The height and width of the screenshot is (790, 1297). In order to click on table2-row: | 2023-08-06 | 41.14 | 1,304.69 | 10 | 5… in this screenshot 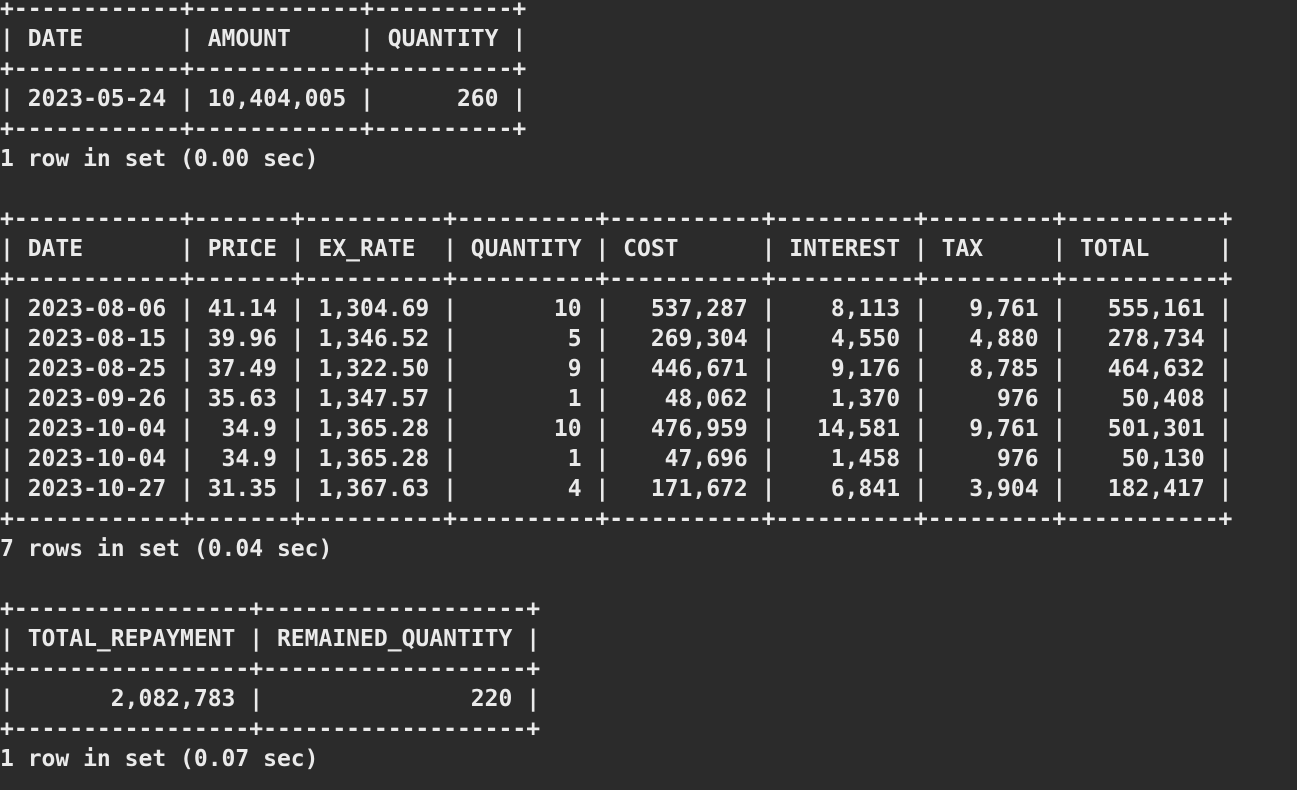, I will do `click(616, 309)`.